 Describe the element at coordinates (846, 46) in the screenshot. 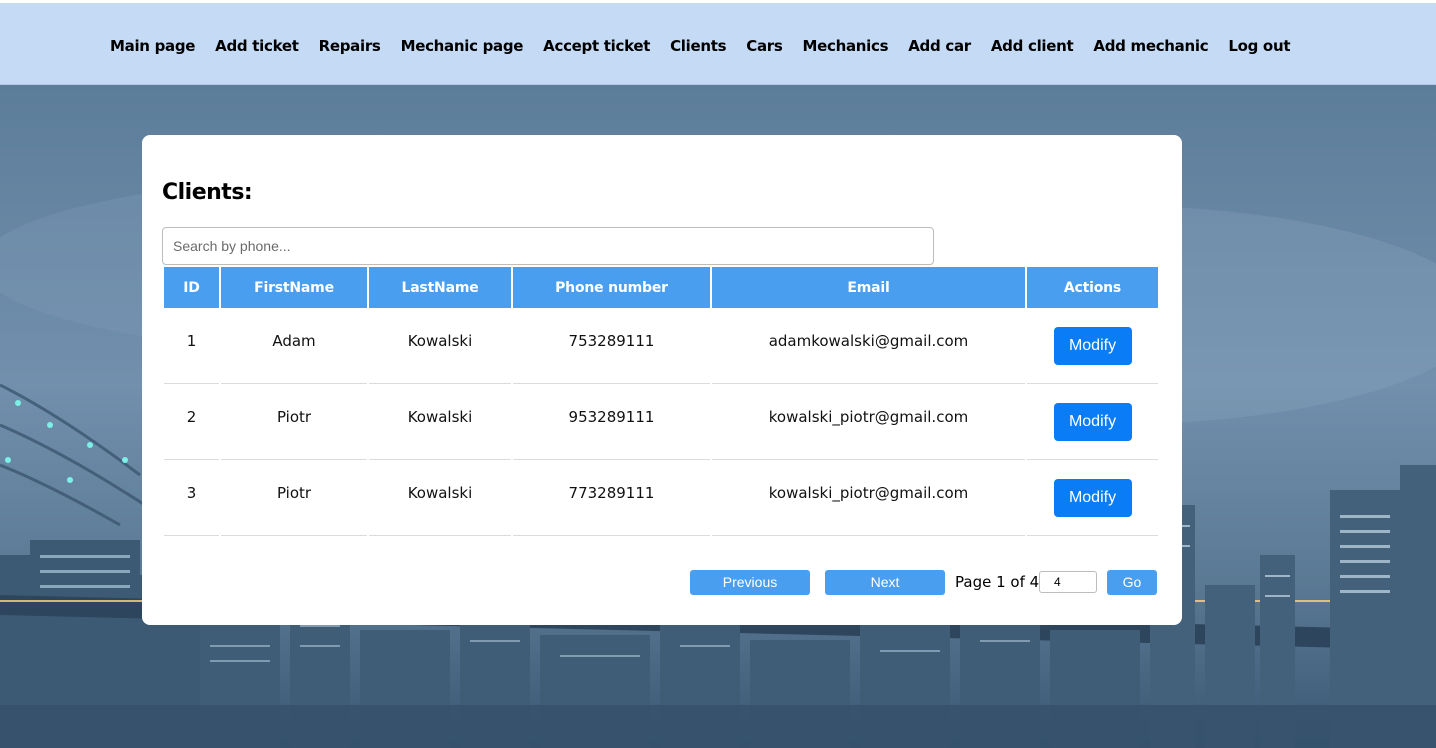

I see `nav-mechanics: Mechanics` at that location.